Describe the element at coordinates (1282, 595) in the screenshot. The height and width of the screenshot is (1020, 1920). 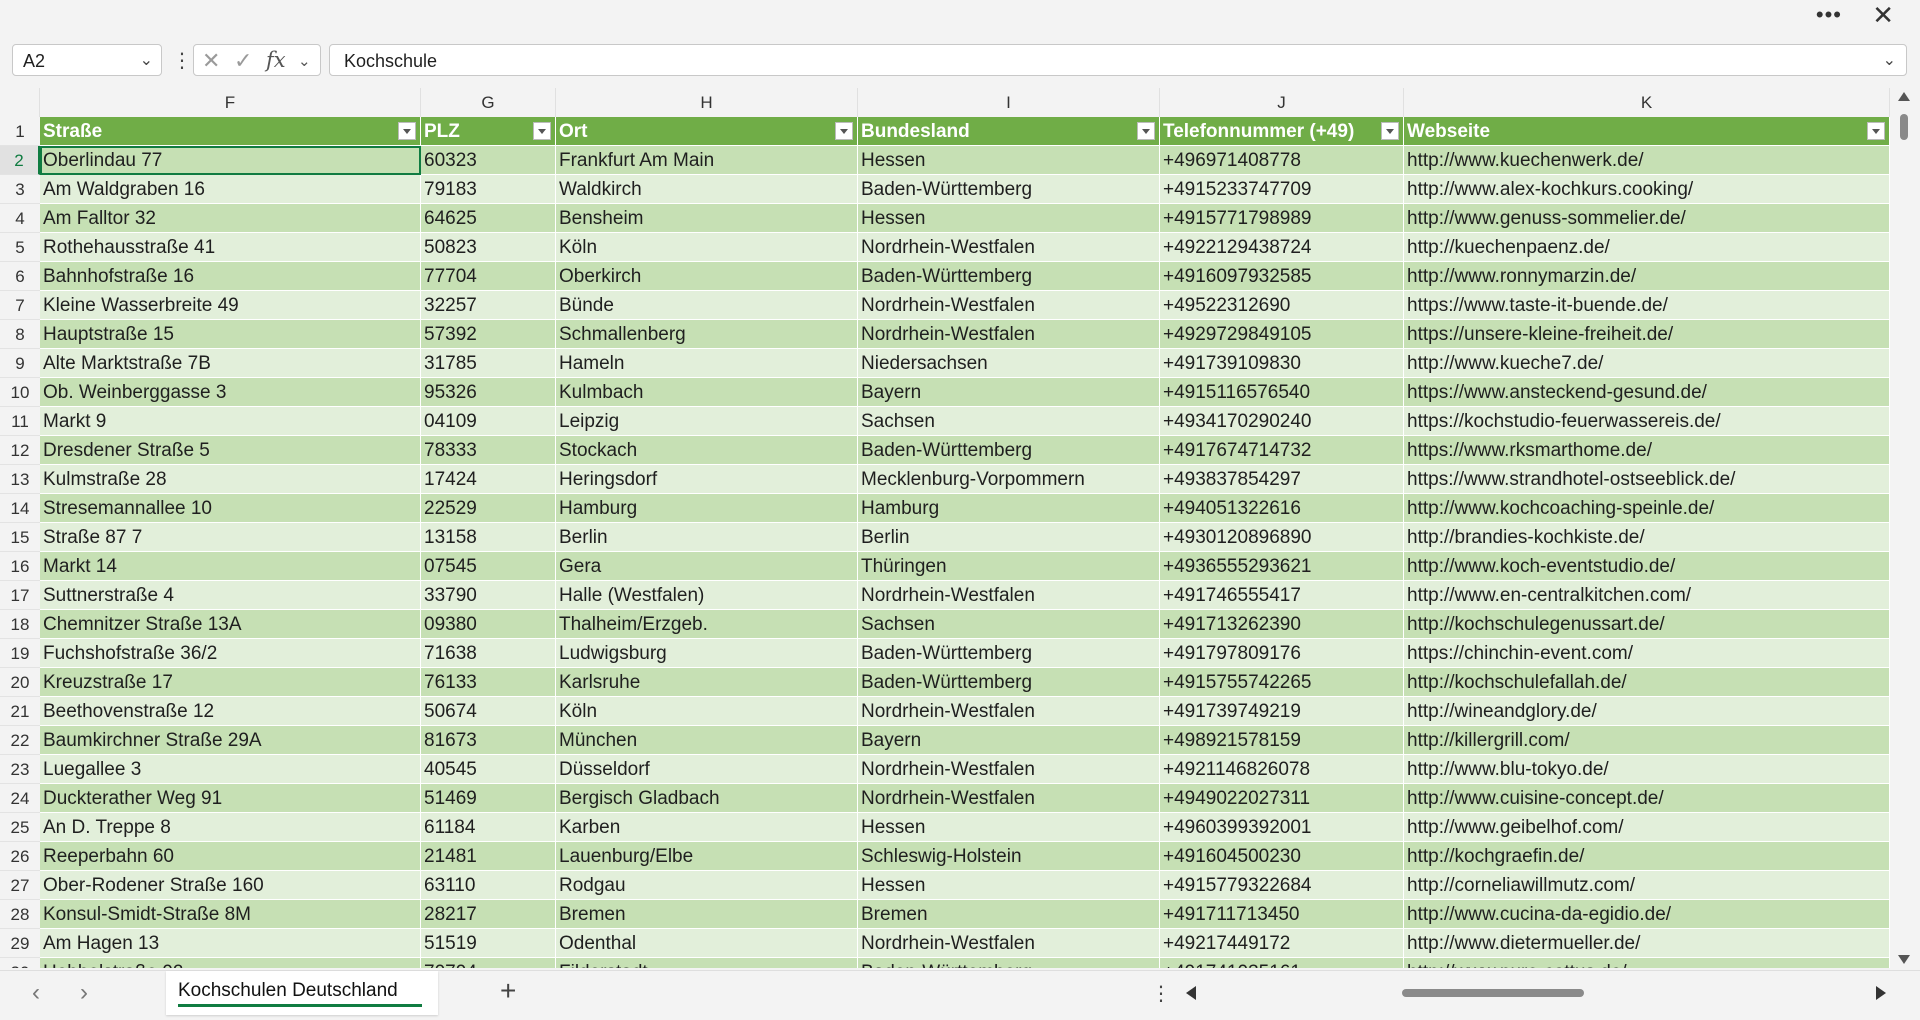
I see `cell: +491746555417` at that location.